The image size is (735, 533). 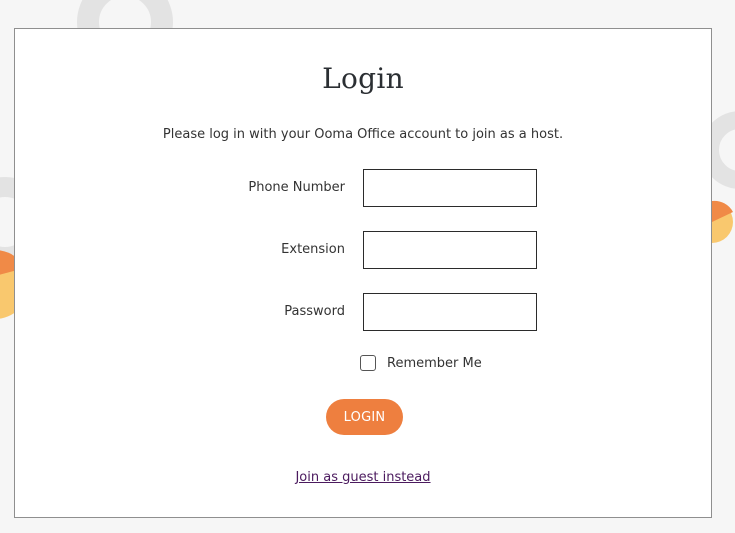 What do you see at coordinates (363, 78) in the screenshot?
I see `page-title: Login` at bounding box center [363, 78].